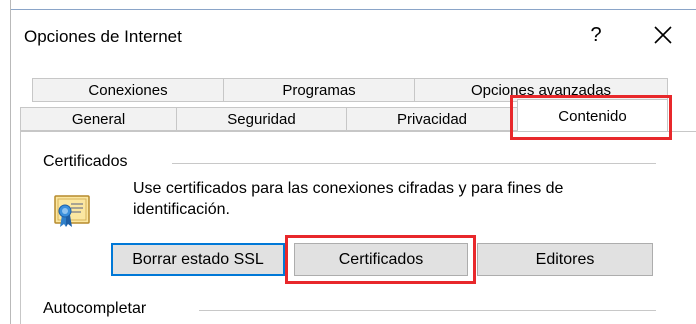 This screenshot has height=324, width=696. I want to click on tab-general: General, so click(98, 119).